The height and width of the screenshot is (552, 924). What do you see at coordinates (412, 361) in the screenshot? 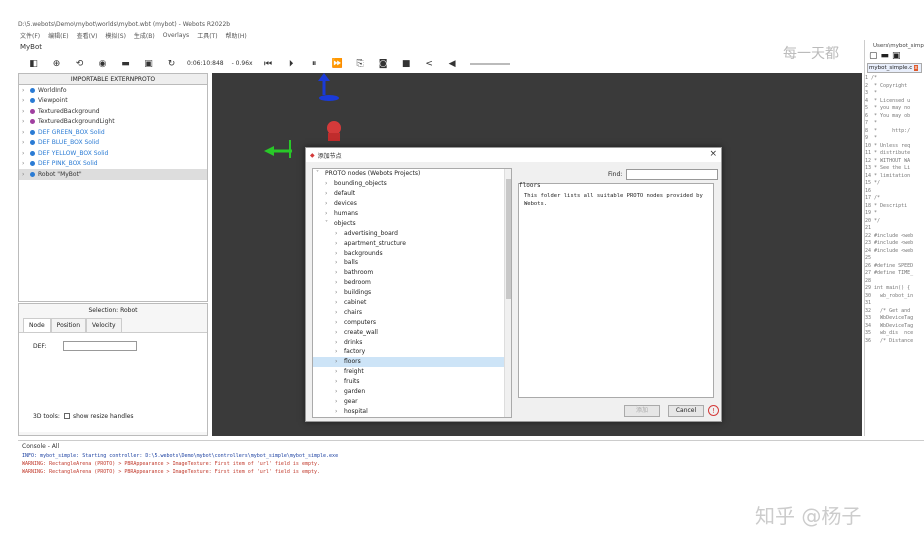
I see `proto-tree-item: › floors` at bounding box center [412, 361].